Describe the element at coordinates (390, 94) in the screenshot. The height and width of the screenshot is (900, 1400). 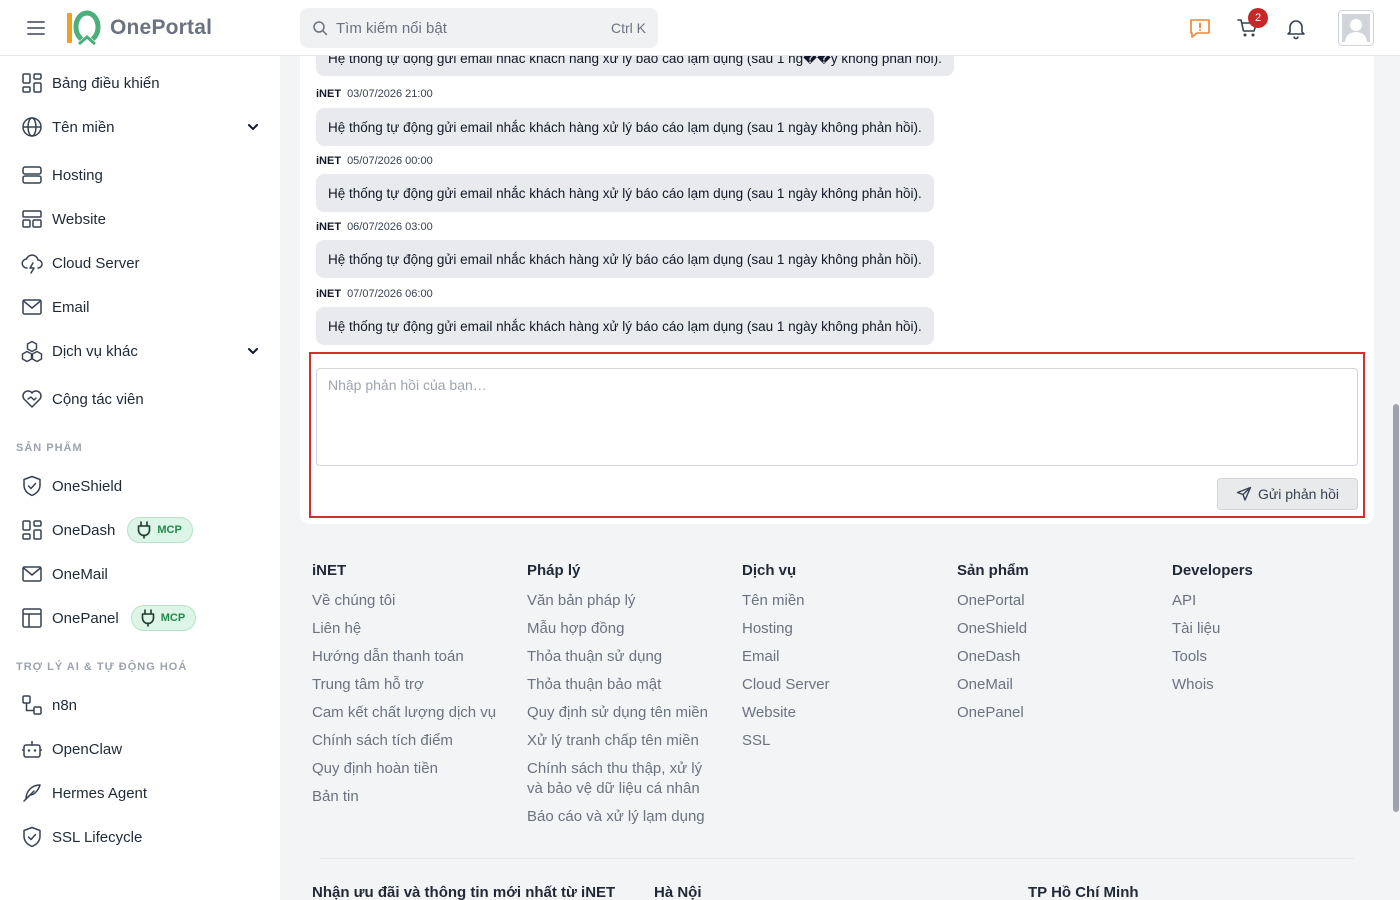
I see `message-time: 03/07/2026 21:00` at that location.